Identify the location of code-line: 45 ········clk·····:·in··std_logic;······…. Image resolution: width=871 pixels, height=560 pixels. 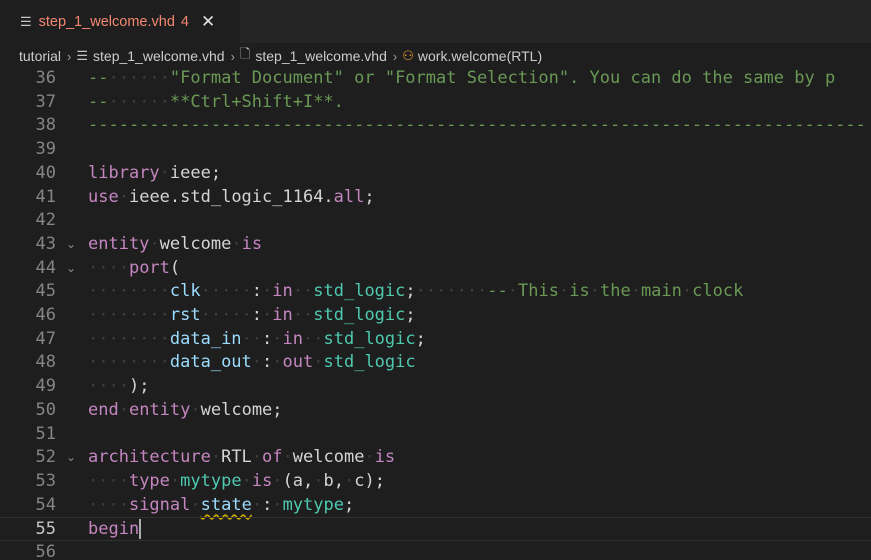
(435, 292).